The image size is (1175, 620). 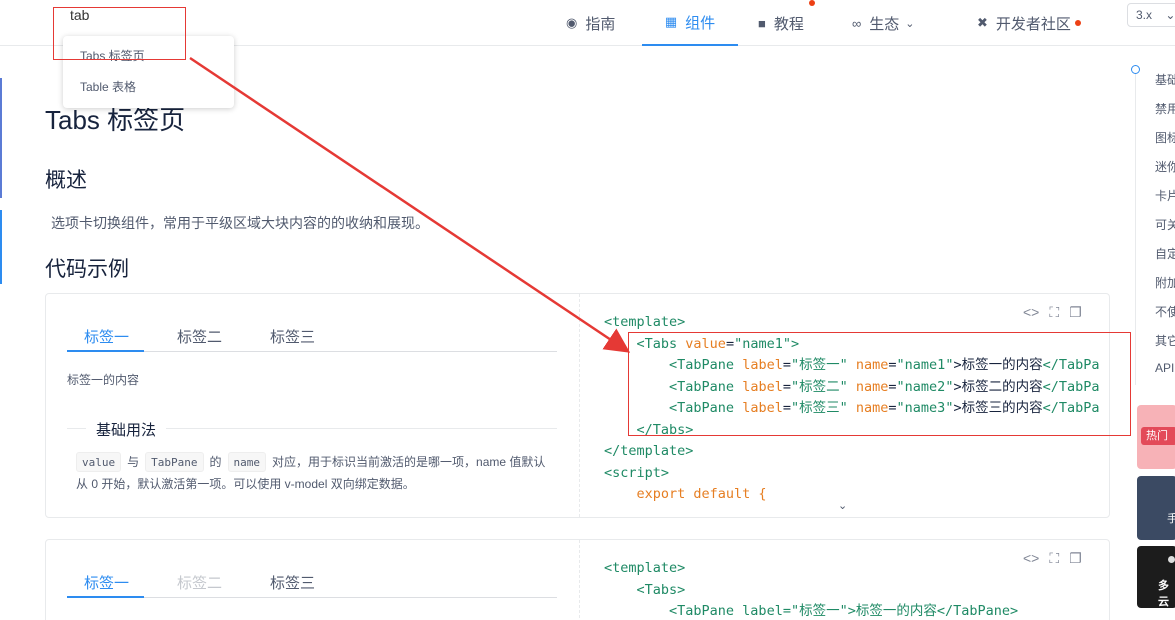 What do you see at coordinates (1171, 519) in the screenshot?
I see `promo-label: 手` at bounding box center [1171, 519].